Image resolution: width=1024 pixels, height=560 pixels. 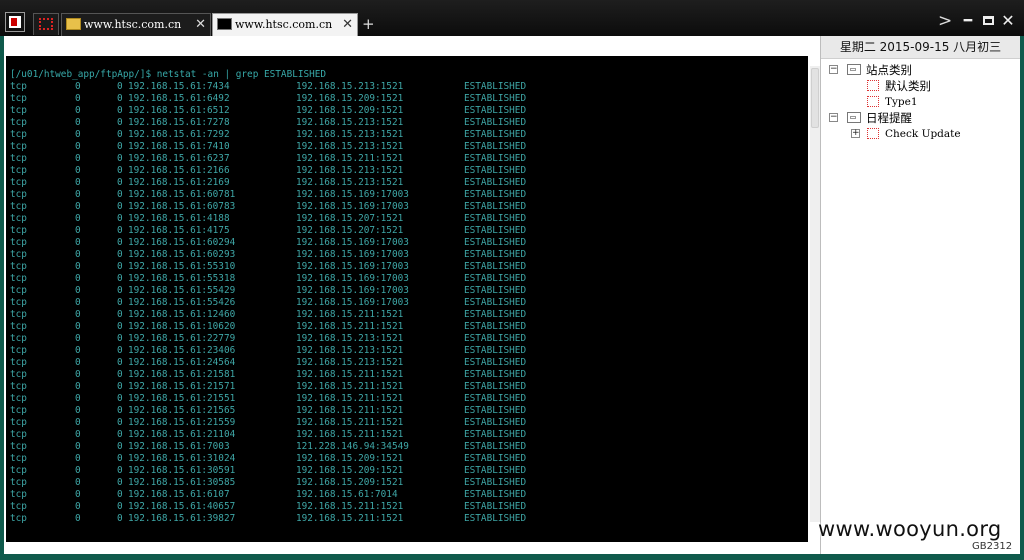 I want to click on chevron-right-icon: >, so click(x=945, y=21).